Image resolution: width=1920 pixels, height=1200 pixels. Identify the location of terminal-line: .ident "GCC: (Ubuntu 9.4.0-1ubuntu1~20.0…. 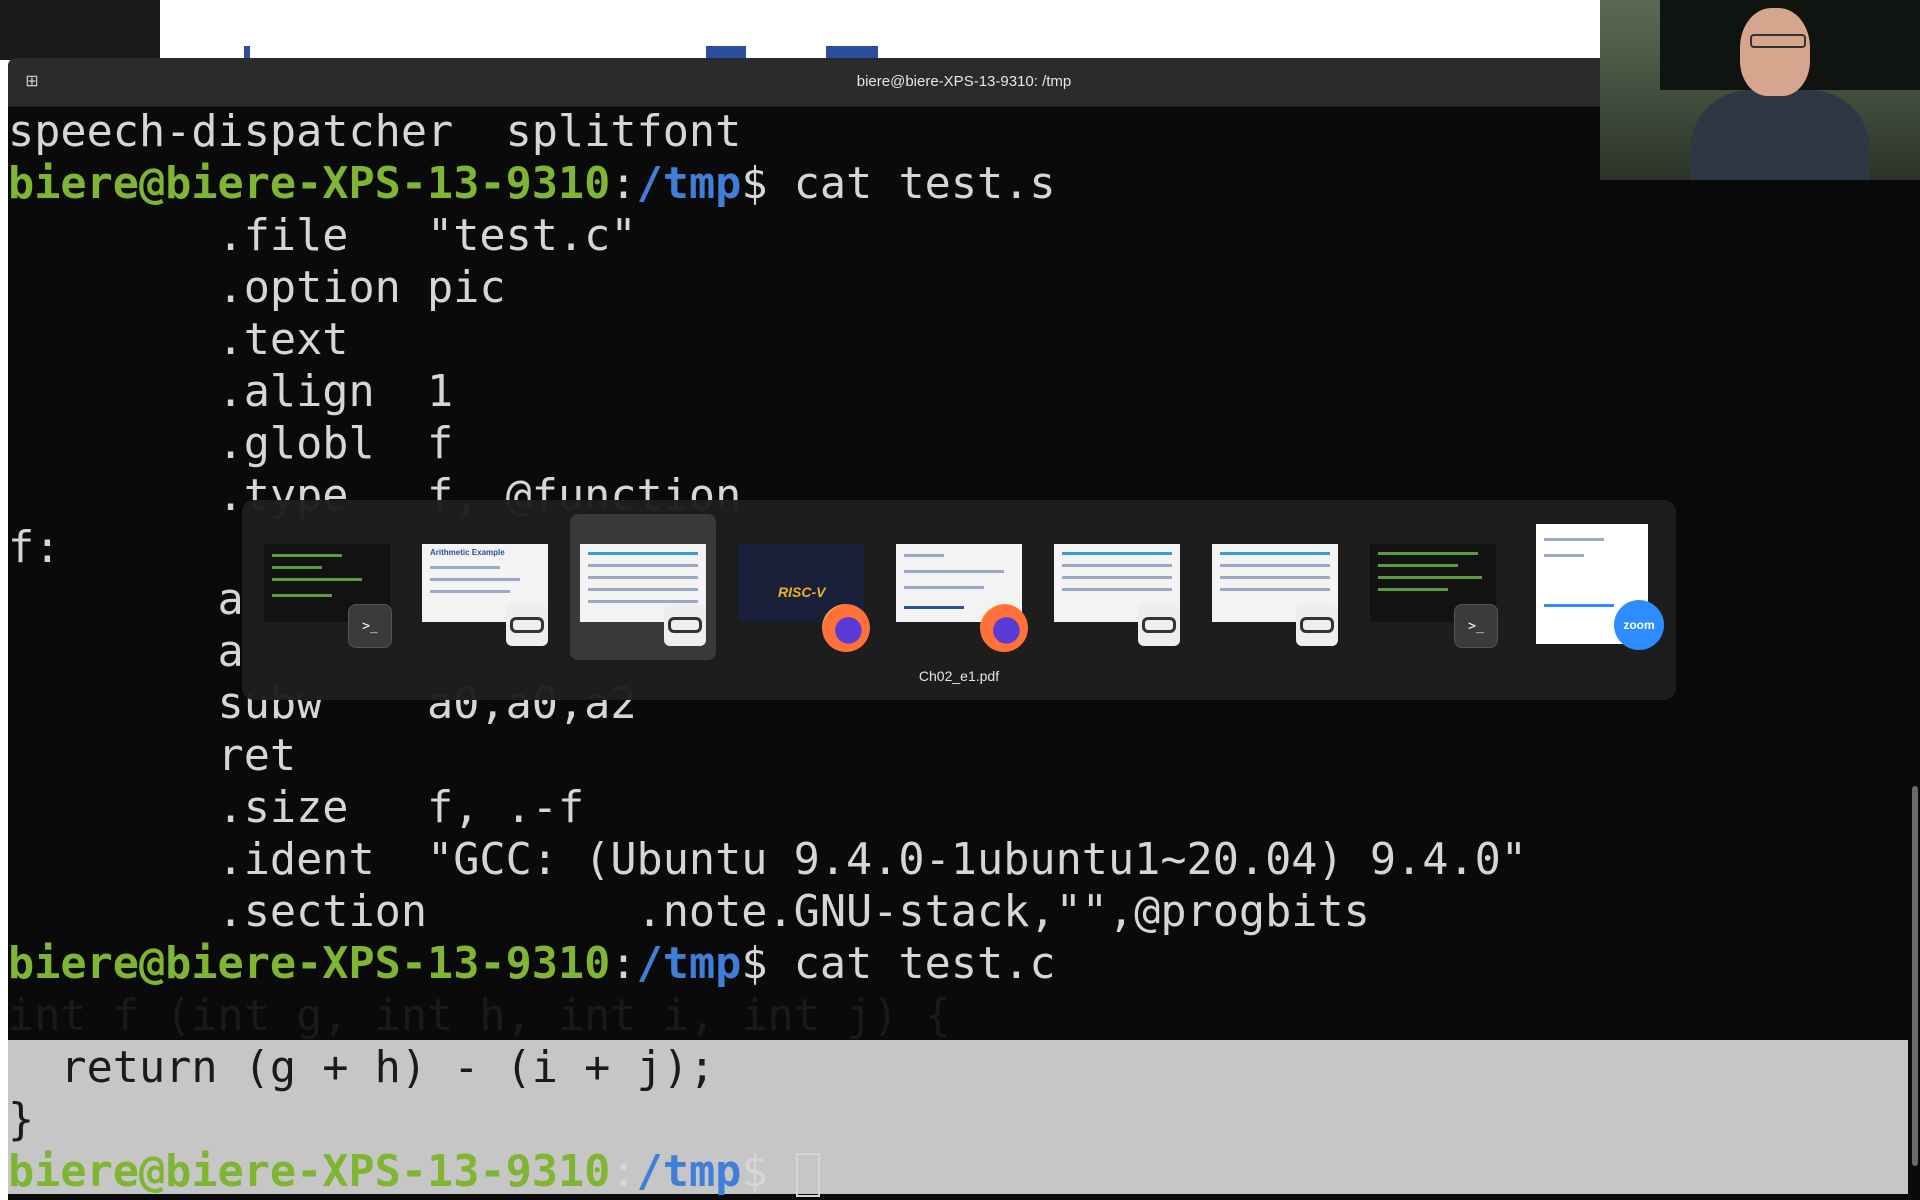
(767, 860).